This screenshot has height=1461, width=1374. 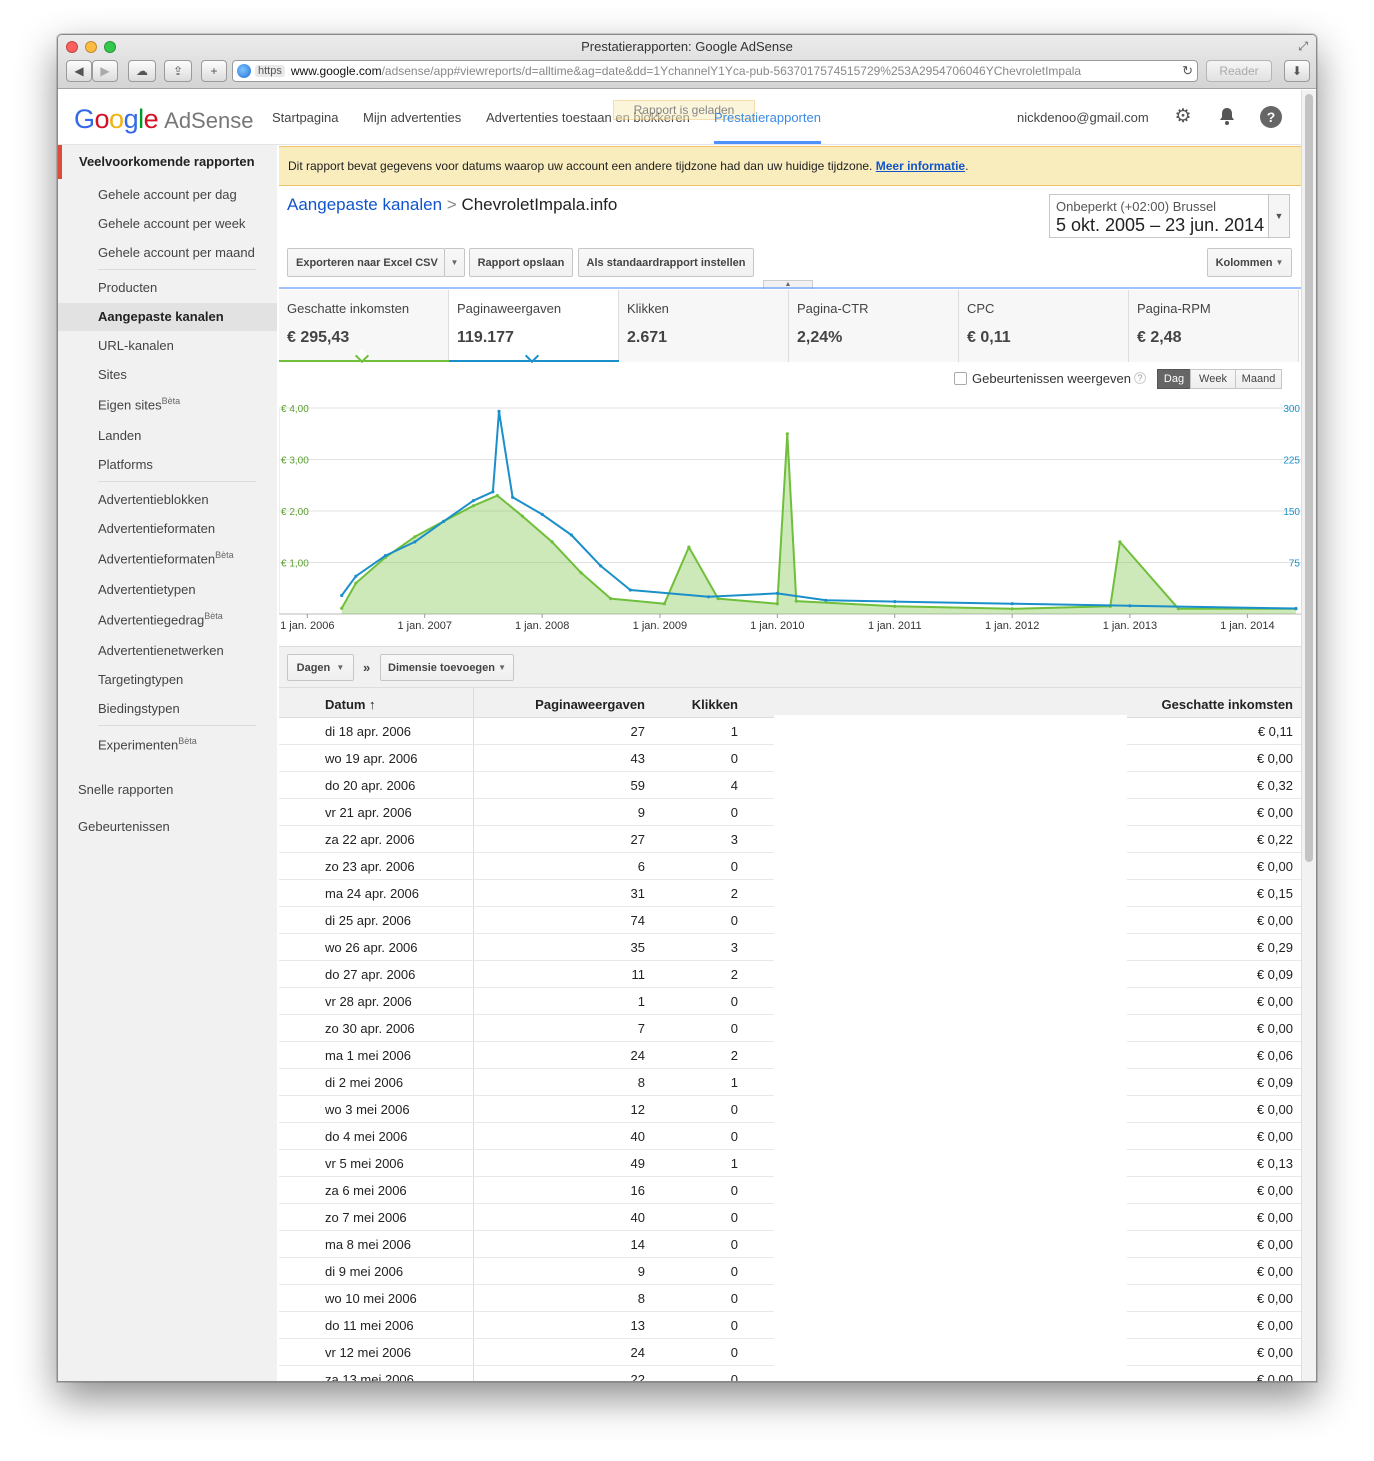 I want to click on sidebar-item-advertentienetwerken: Advertentienetwerken, so click(x=161, y=650).